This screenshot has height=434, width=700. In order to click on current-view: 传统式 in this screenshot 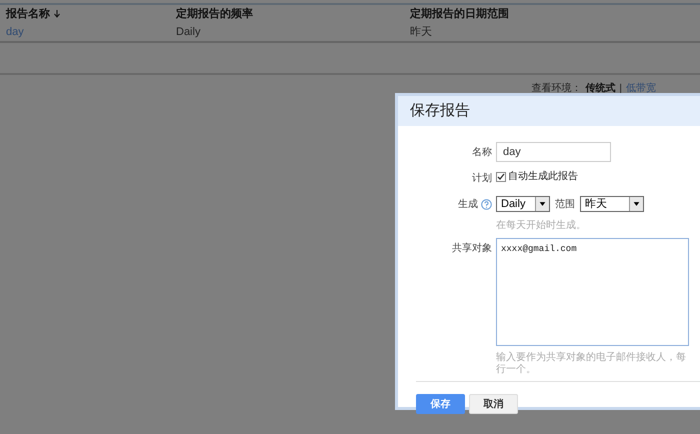, I will do `click(600, 89)`.